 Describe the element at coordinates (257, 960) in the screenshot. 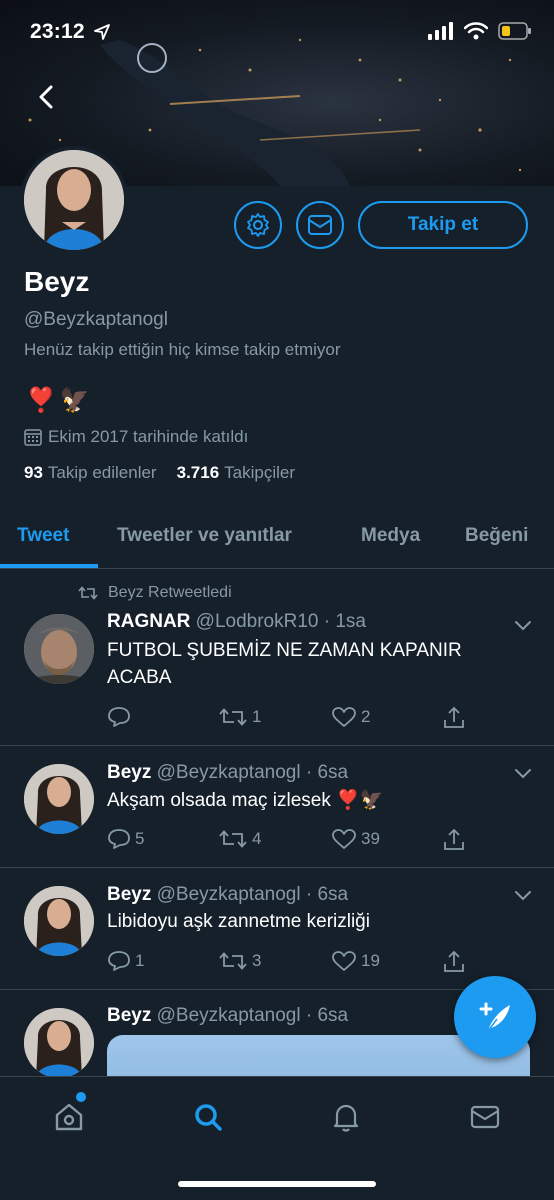

I see `retweet-count: 3` at that location.